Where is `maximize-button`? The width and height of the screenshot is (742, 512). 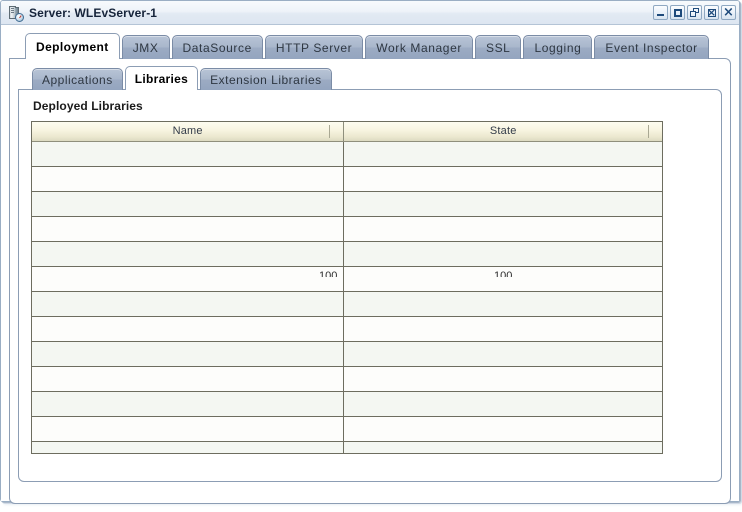
maximize-button is located at coordinates (677, 12).